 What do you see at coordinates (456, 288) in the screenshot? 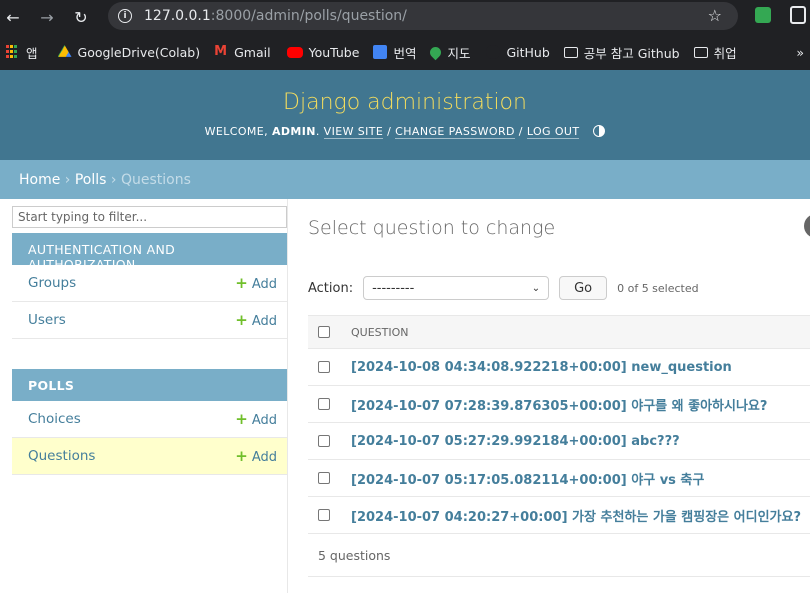
I see `action-select: --------- ⌄` at bounding box center [456, 288].